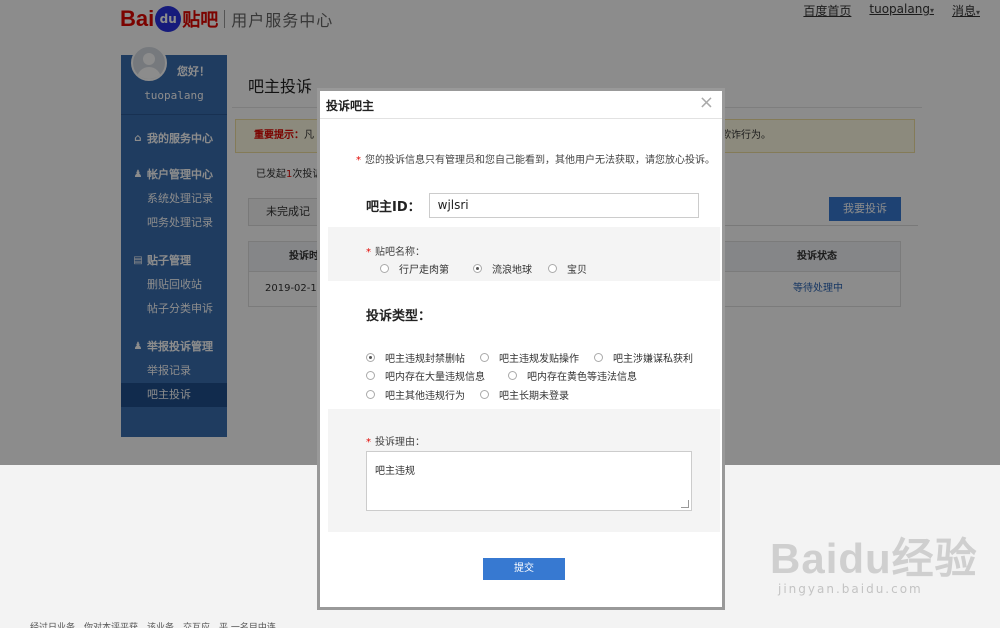 The image size is (1000, 628). I want to click on owner-id-field: wjlsri, so click(563, 205).